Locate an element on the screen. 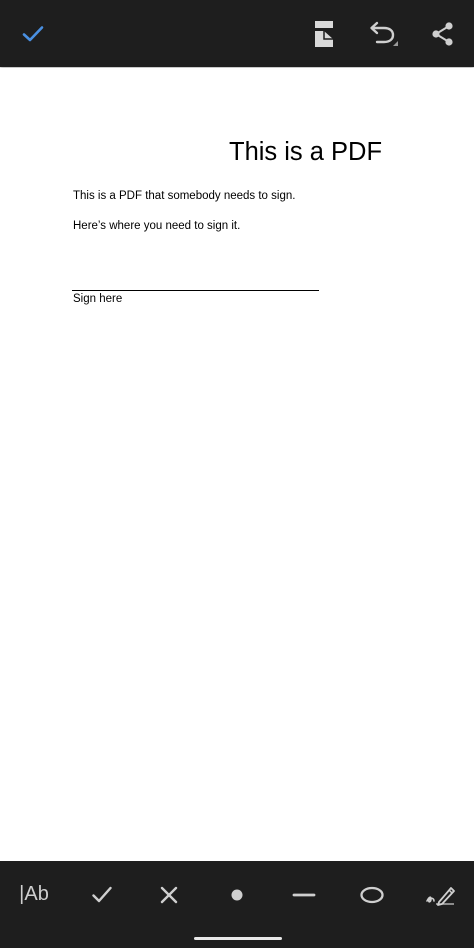 This screenshot has width=474, height=948. annotation-toolbar: |Ab is located at coordinates (237, 894).